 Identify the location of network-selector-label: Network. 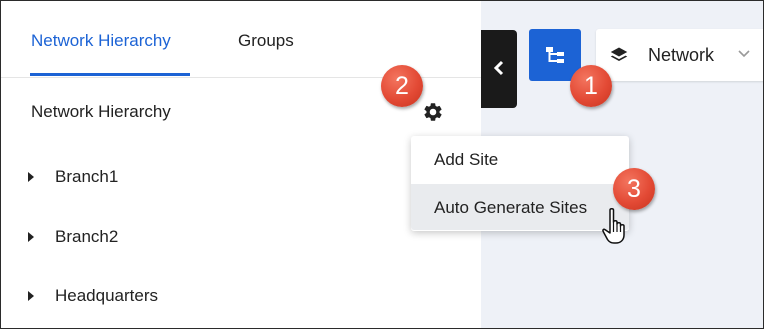
(681, 55).